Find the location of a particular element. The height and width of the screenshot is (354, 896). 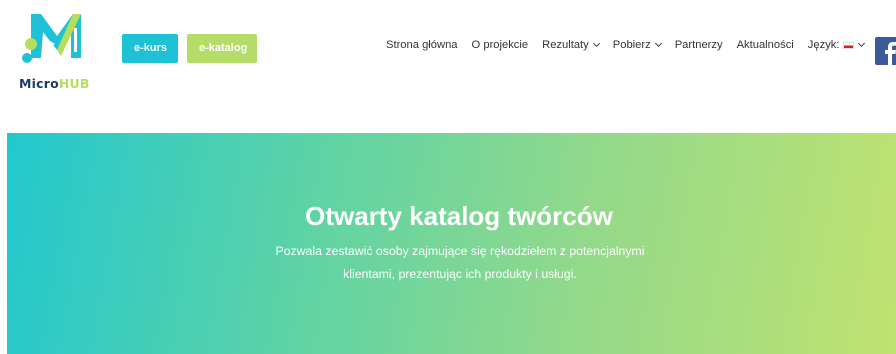

nav-item-partners-label: Partnerzy is located at coordinates (698, 45).